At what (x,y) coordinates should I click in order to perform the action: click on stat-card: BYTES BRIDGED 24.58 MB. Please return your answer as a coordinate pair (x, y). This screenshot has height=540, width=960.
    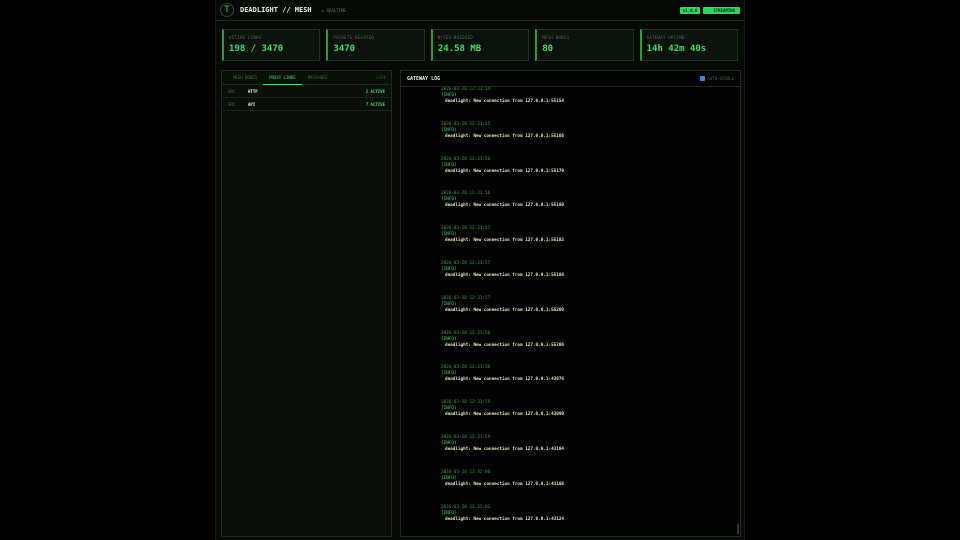
    Looking at the image, I should click on (480, 45).